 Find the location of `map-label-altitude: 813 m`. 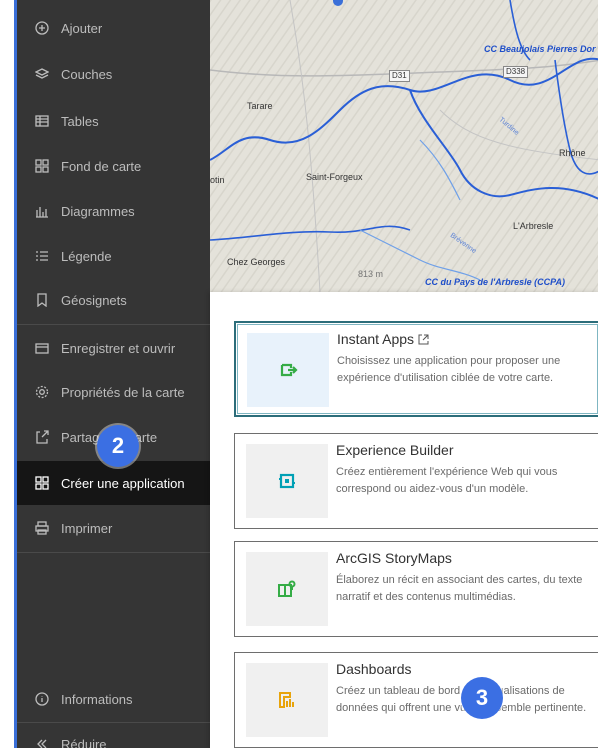

map-label-altitude: 813 m is located at coordinates (371, 274).